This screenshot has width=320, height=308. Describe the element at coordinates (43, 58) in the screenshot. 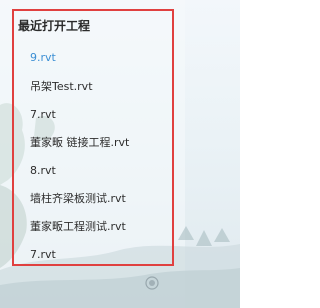

I see `recent-project-item: 9.rvt` at that location.